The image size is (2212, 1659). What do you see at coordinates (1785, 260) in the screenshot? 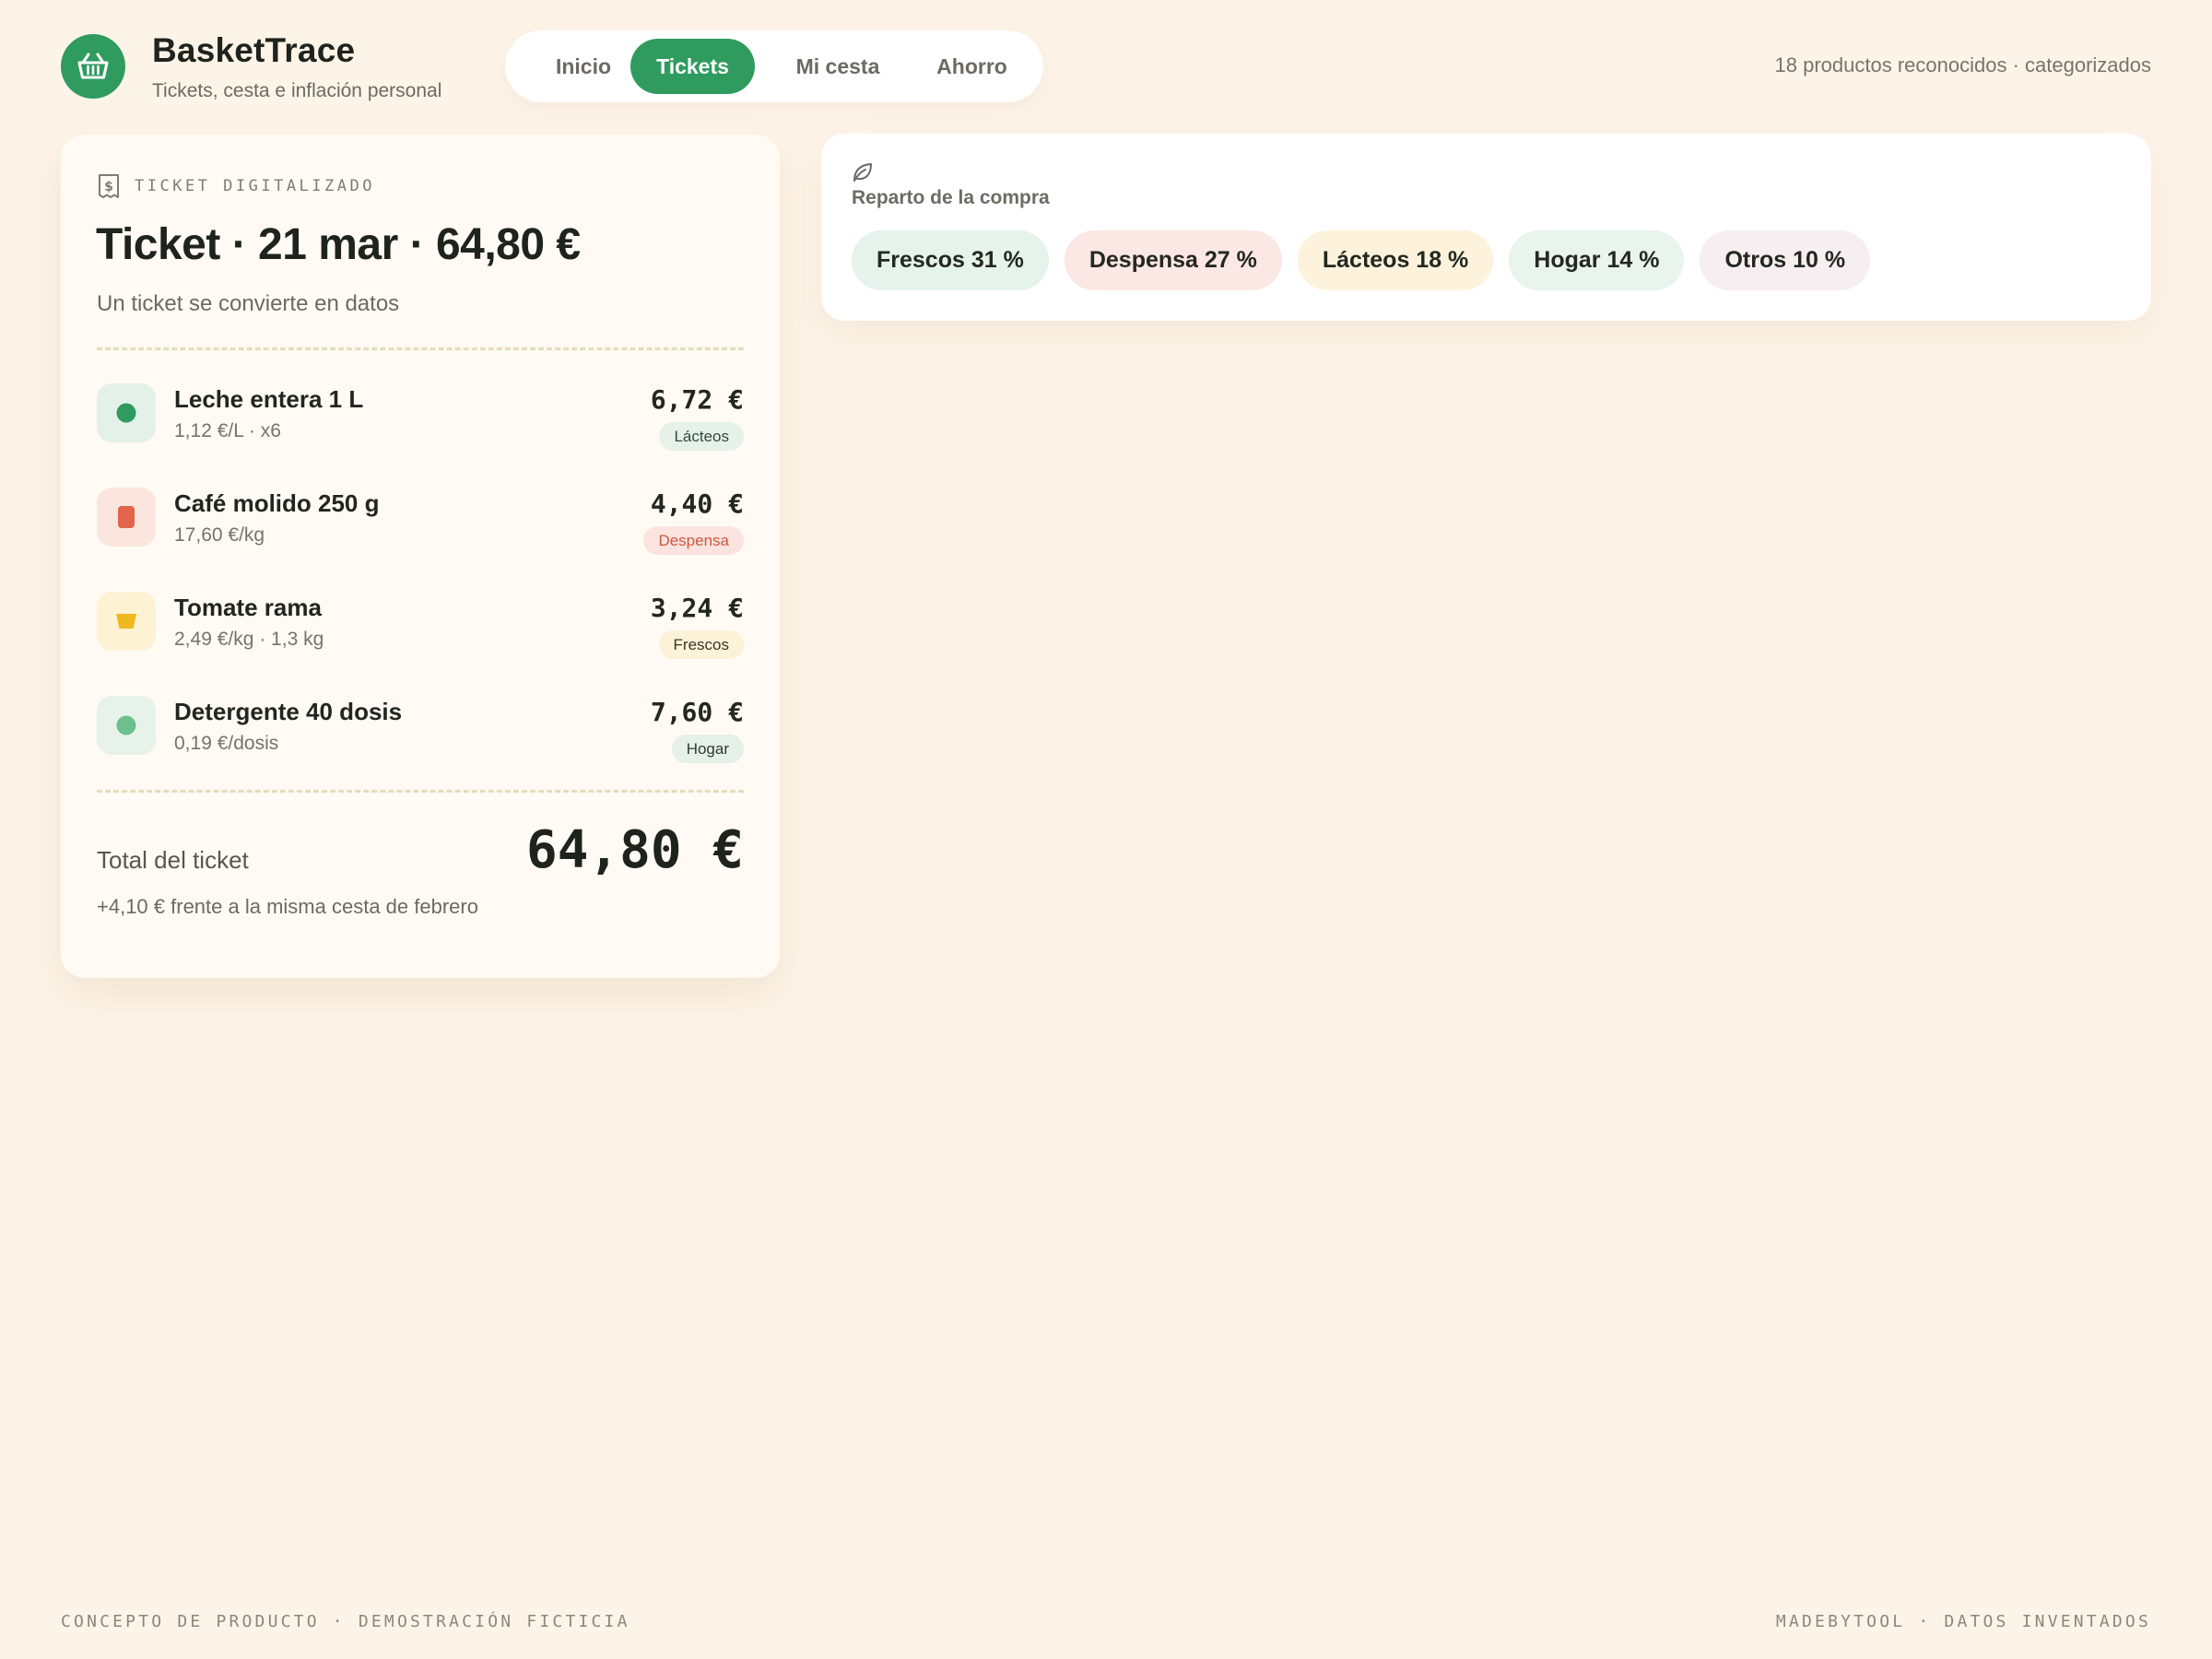
I see `chip-otros: Otros 10 %` at bounding box center [1785, 260].